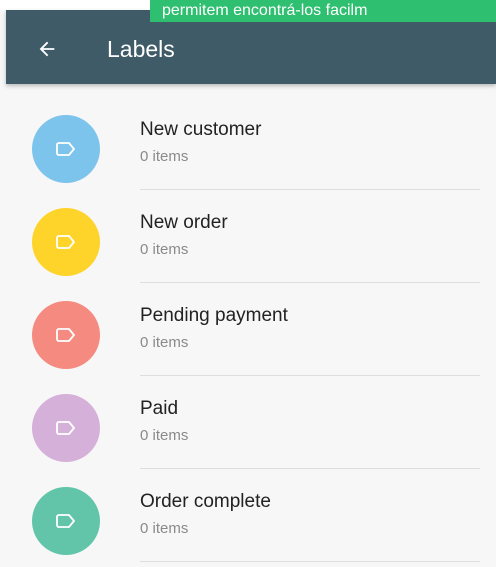  I want to click on back-button, so click(47, 49).